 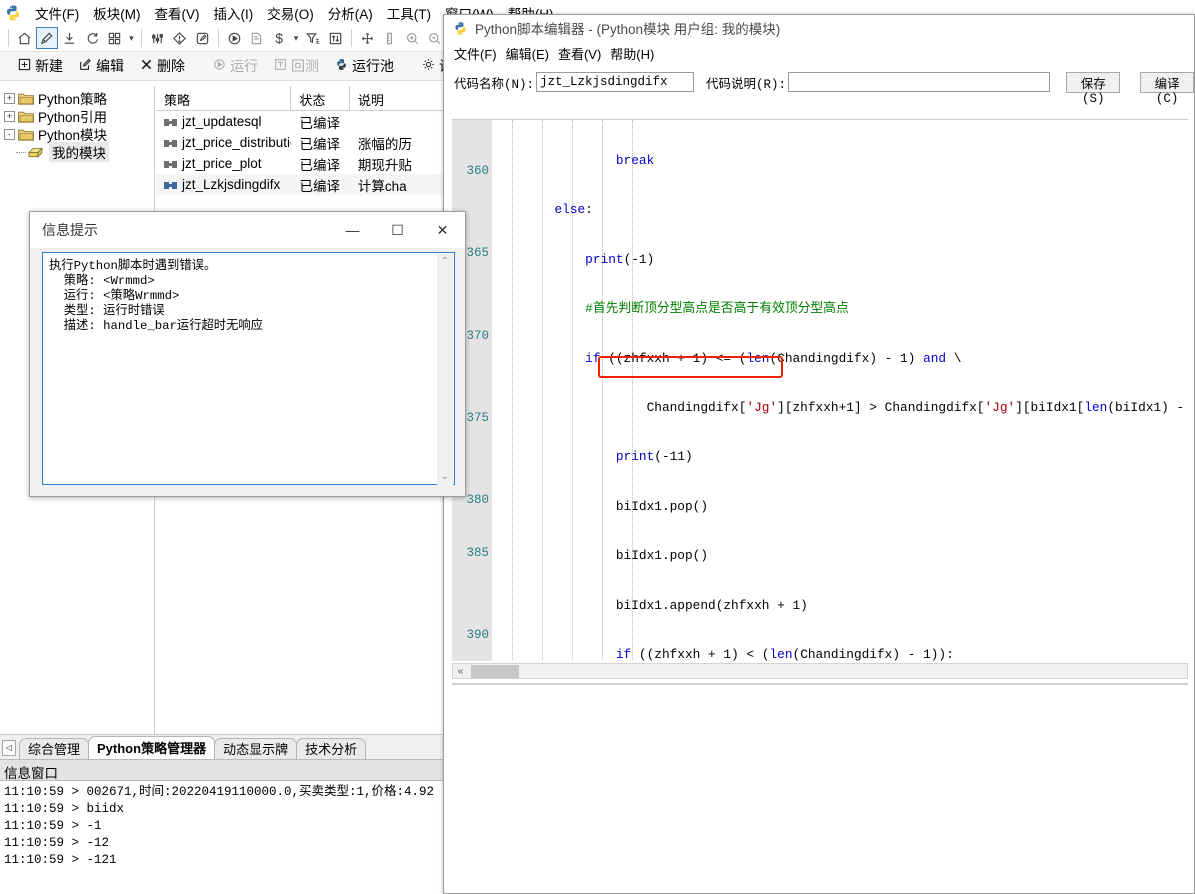 I want to click on plus-square-icon, so click(x=24, y=66).